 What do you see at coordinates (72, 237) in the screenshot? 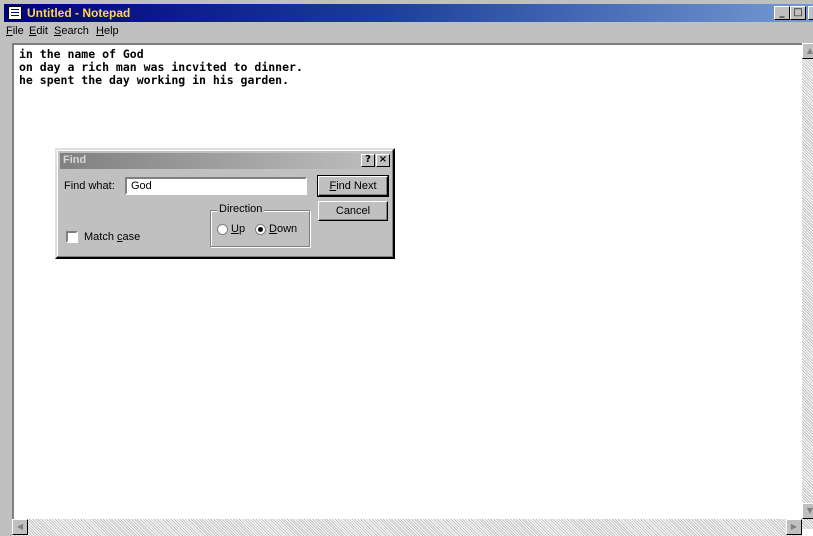
I see `match-case-checkbox` at bounding box center [72, 237].